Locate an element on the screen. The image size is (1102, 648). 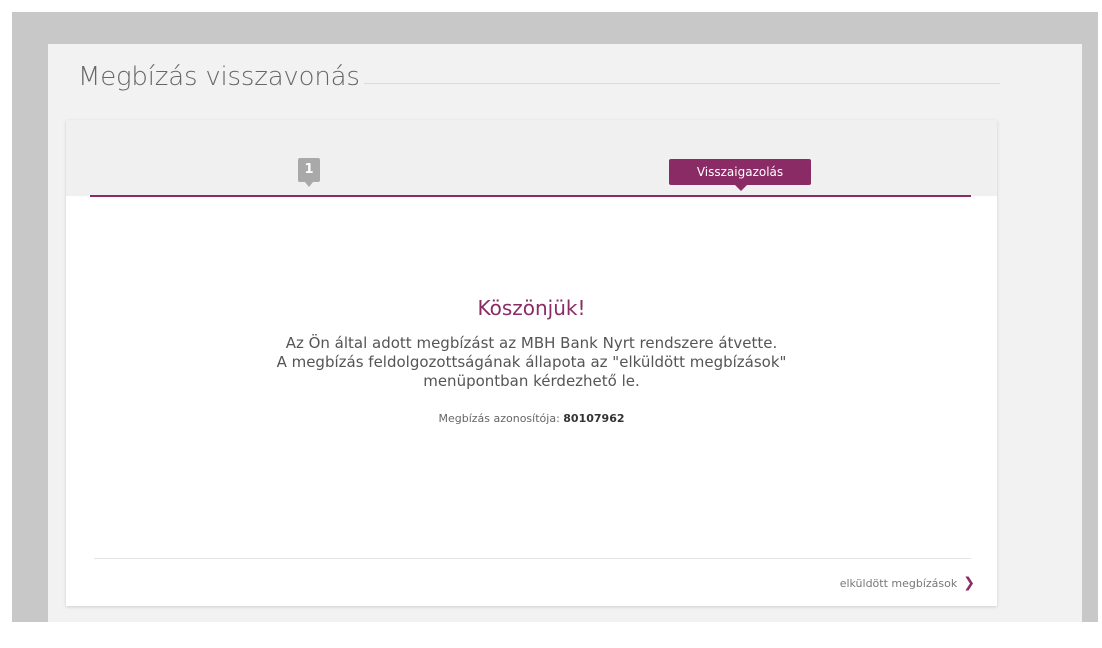
order-id-value: 80107962 is located at coordinates (594, 418).